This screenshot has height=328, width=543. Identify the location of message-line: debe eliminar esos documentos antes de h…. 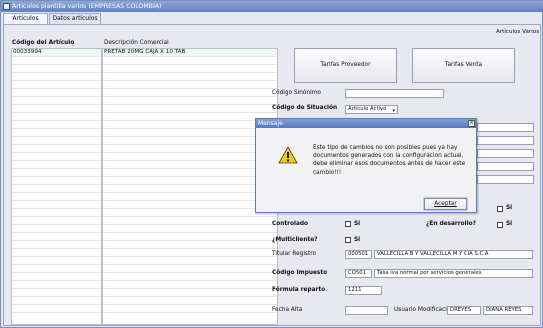
(389, 164).